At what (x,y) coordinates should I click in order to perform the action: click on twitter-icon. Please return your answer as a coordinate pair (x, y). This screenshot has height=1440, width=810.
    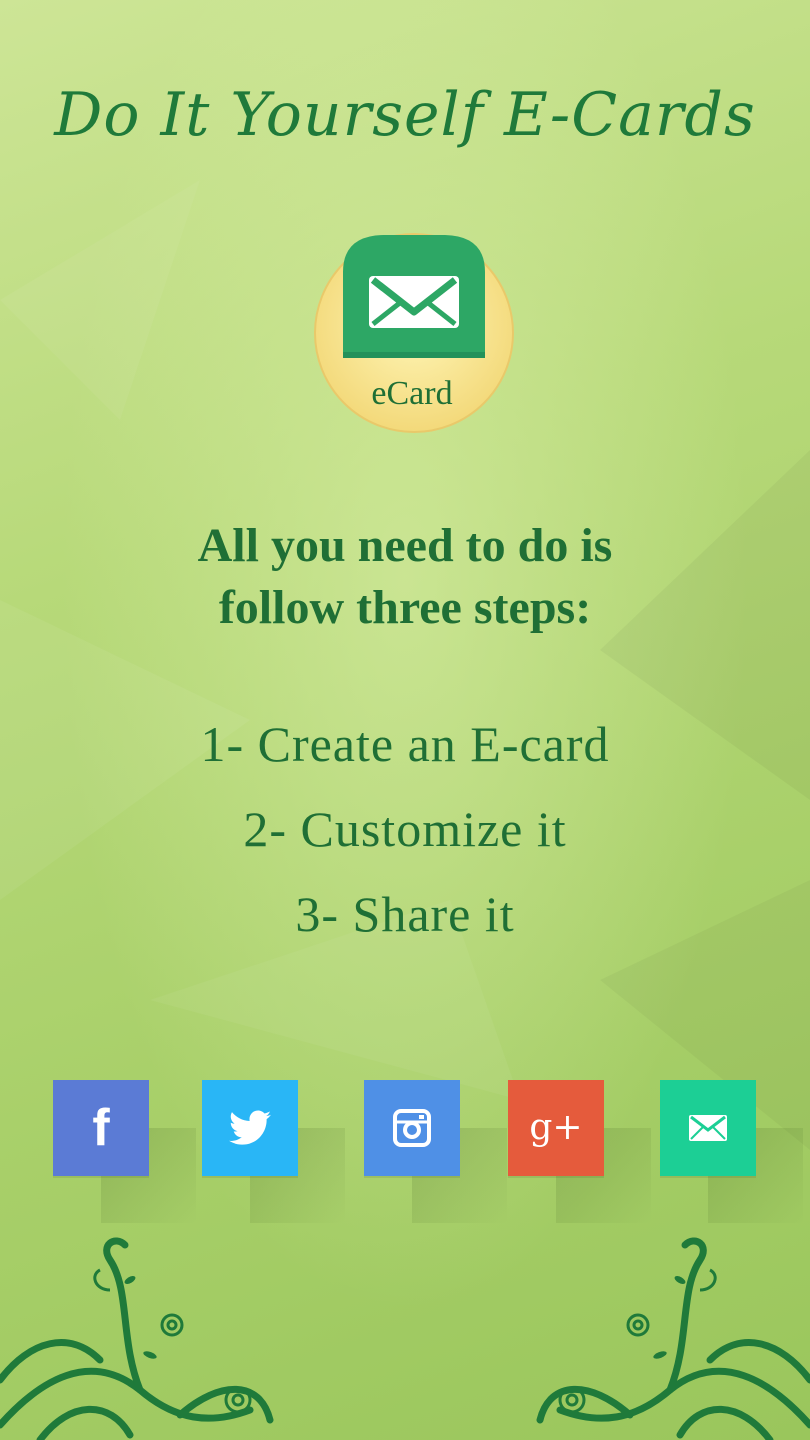
    Looking at the image, I should click on (250, 1127).